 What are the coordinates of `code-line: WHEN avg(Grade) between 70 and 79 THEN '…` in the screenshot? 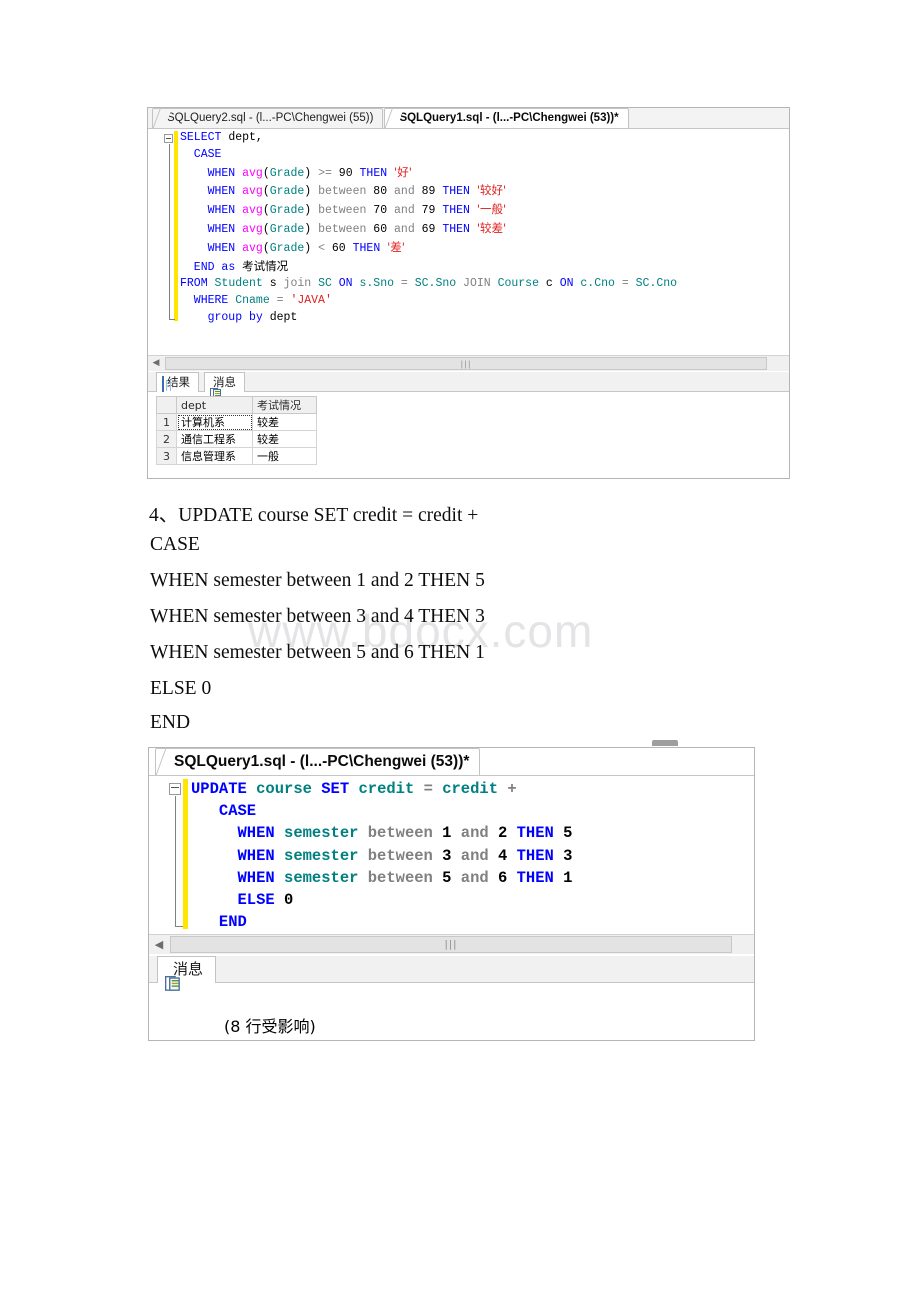 It's located at (343, 210).